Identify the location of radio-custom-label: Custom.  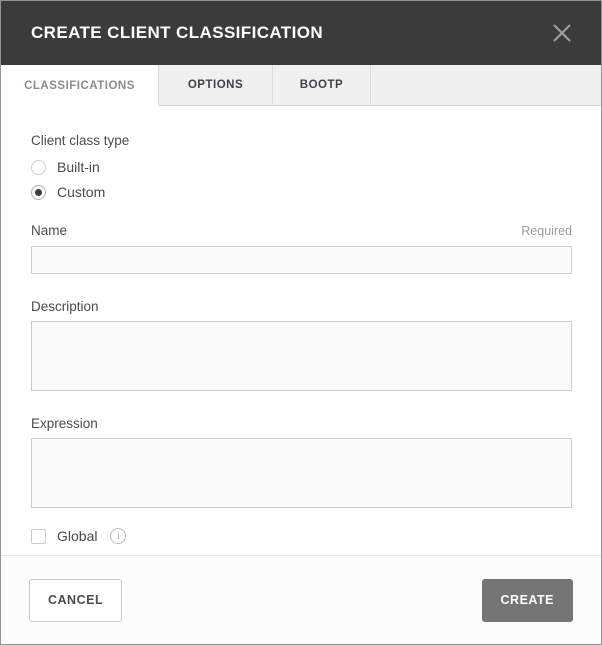
(81, 192).